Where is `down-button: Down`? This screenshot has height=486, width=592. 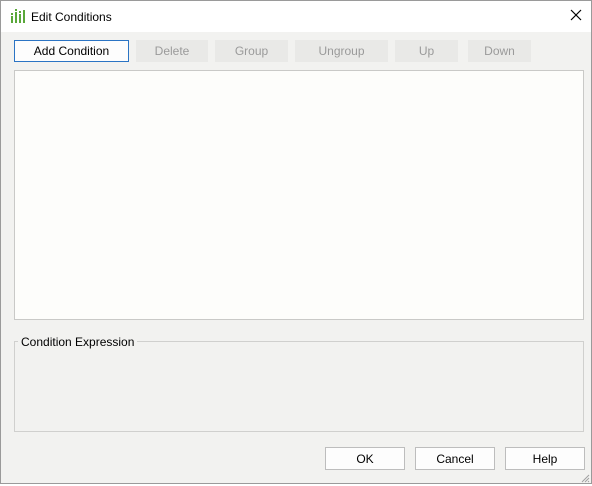 down-button: Down is located at coordinates (499, 51).